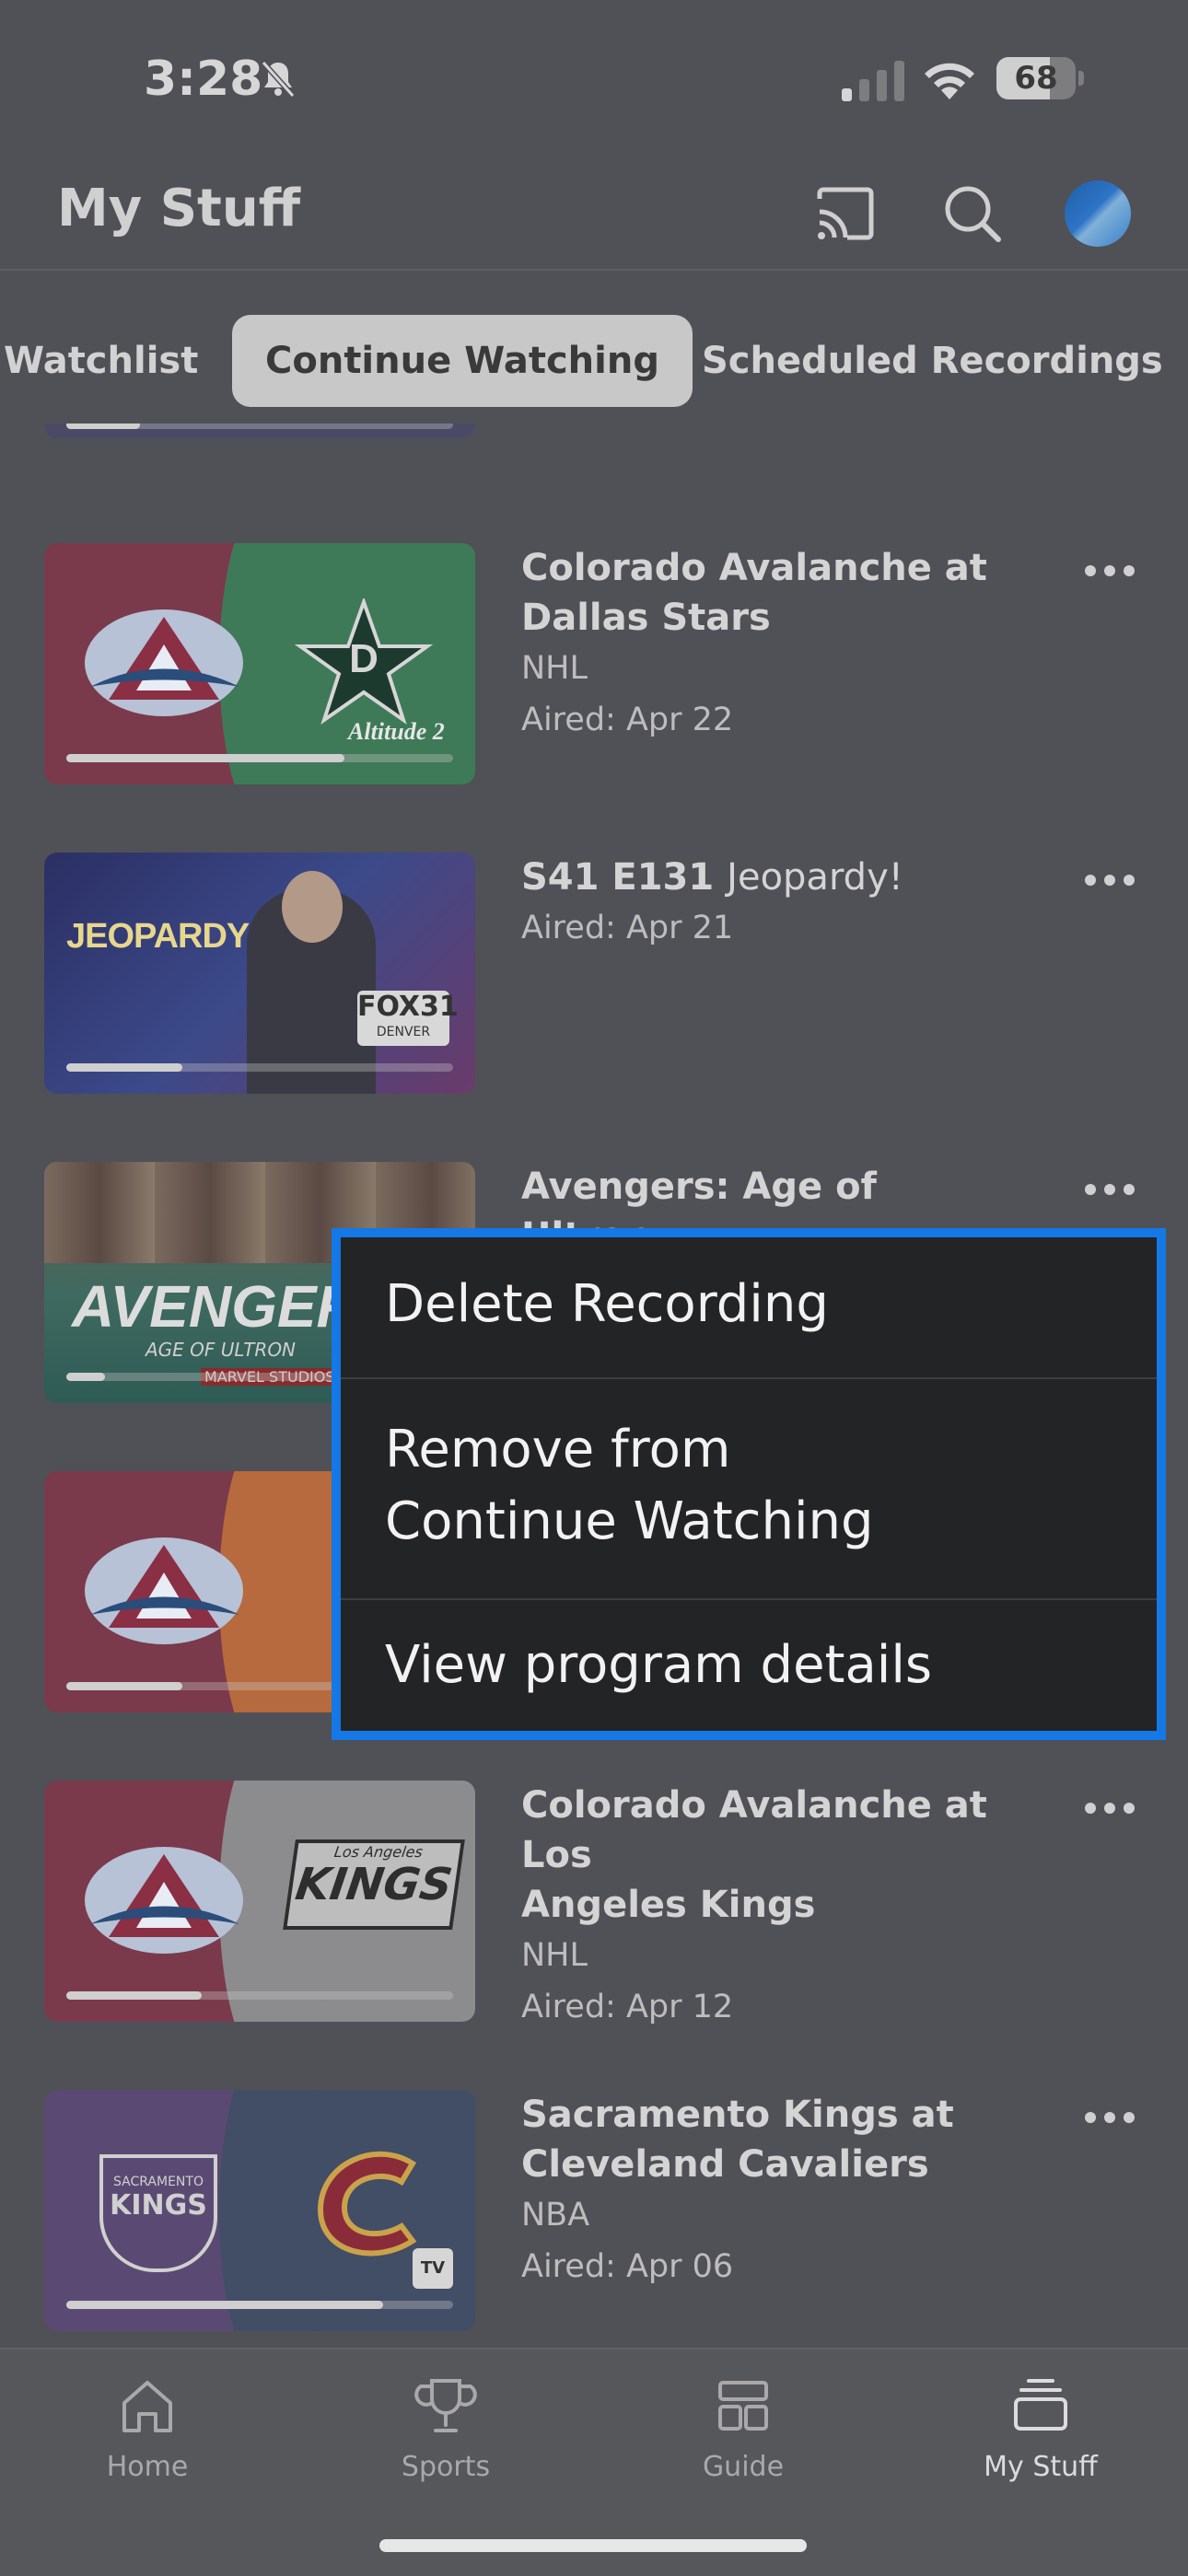  What do you see at coordinates (593, 2545) in the screenshot?
I see `home-indicator` at bounding box center [593, 2545].